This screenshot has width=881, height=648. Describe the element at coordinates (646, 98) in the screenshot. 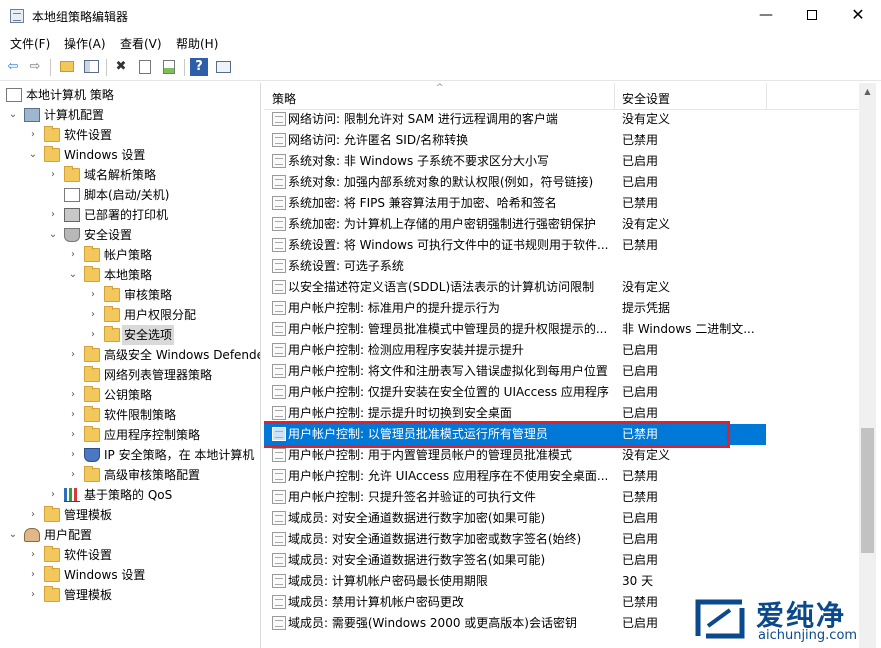

I see `column-header-setting: 安全设置` at that location.